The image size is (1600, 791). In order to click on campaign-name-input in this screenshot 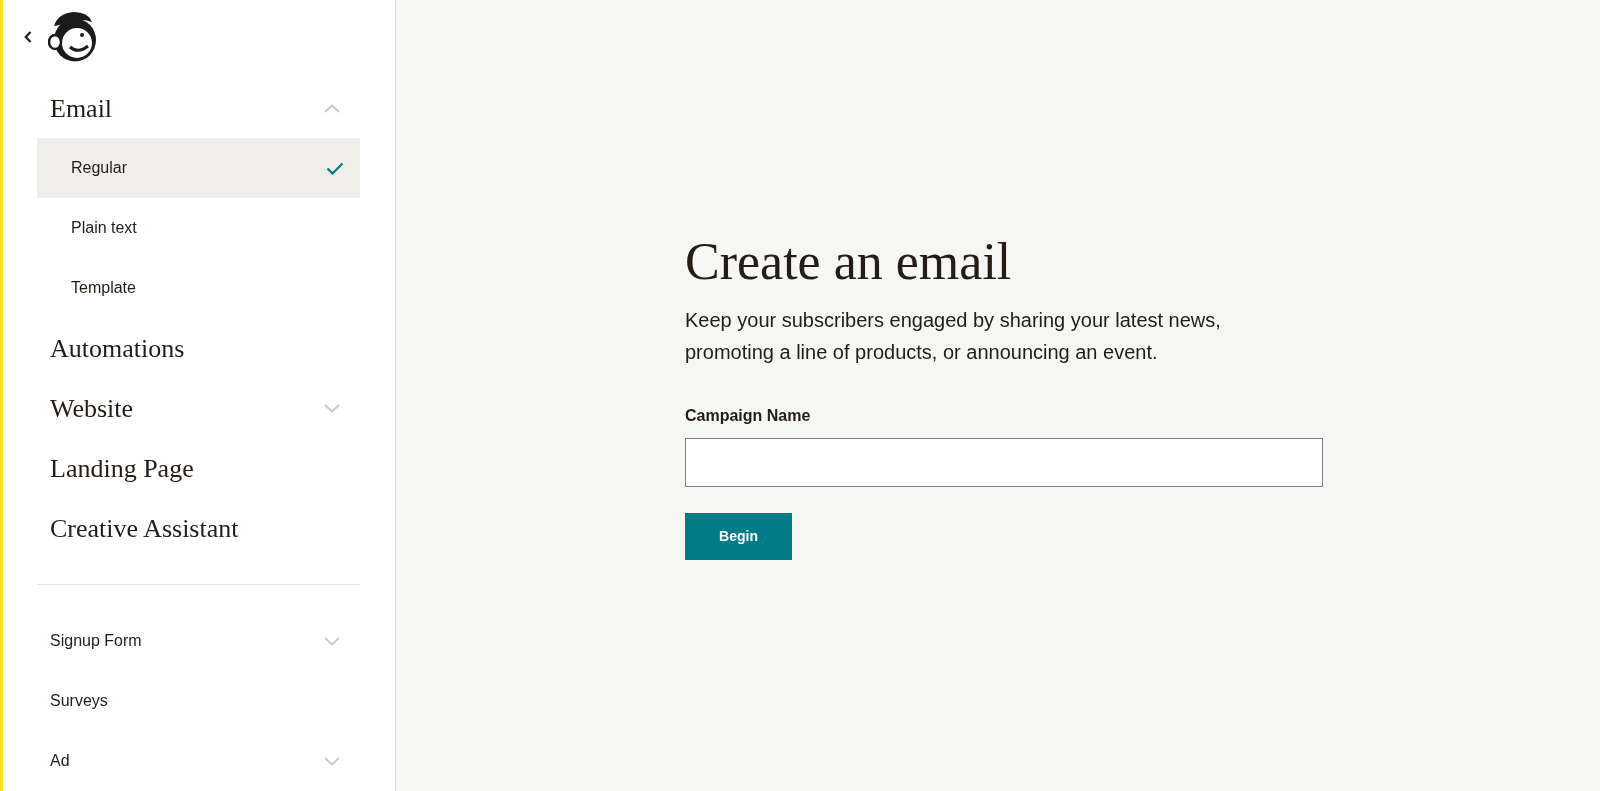, I will do `click(1004, 462)`.